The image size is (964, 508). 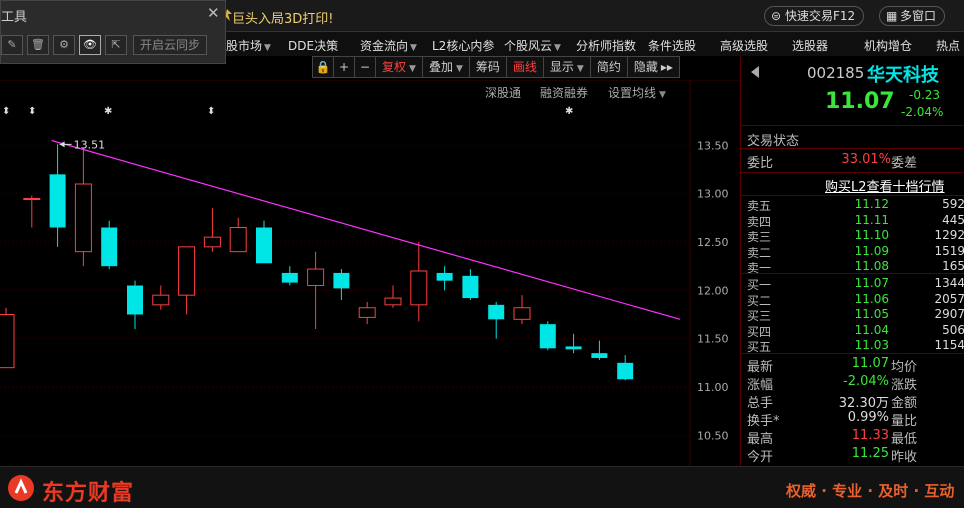 I want to click on bid-price: 11.03, so click(x=871, y=345).